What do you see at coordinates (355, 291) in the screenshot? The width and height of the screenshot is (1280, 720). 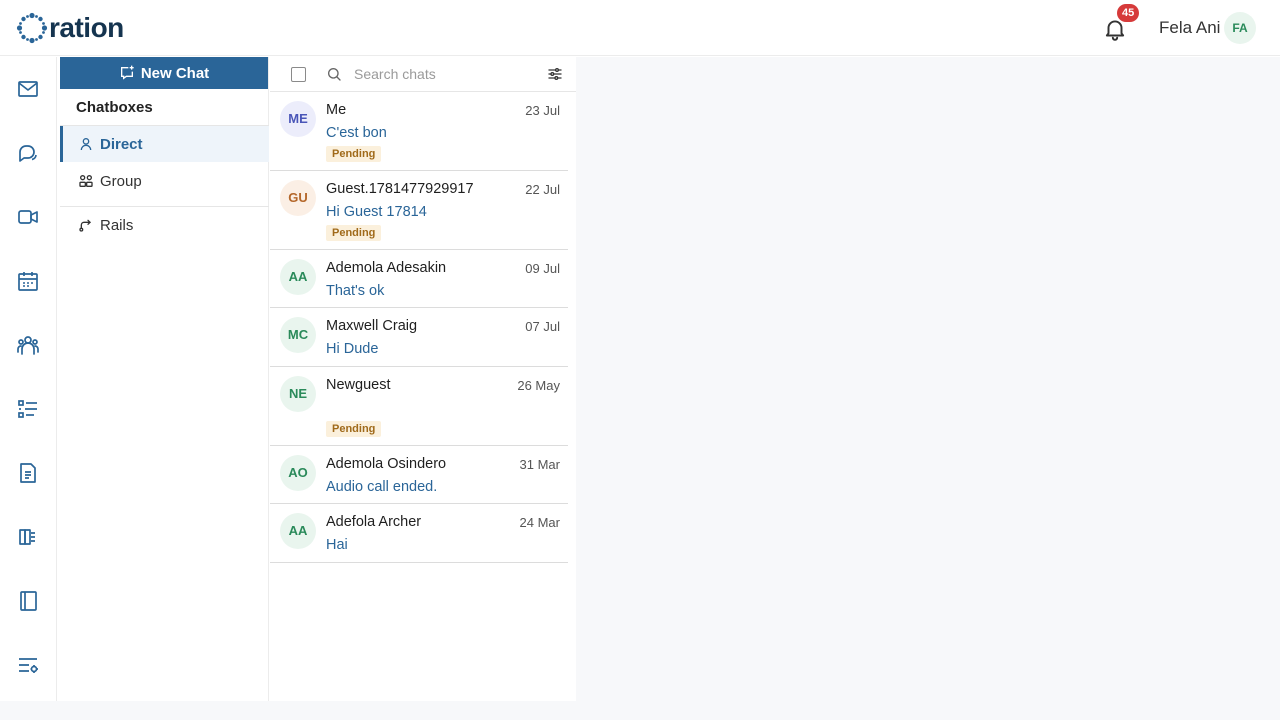 I see `chat-preview: That's ok` at bounding box center [355, 291].